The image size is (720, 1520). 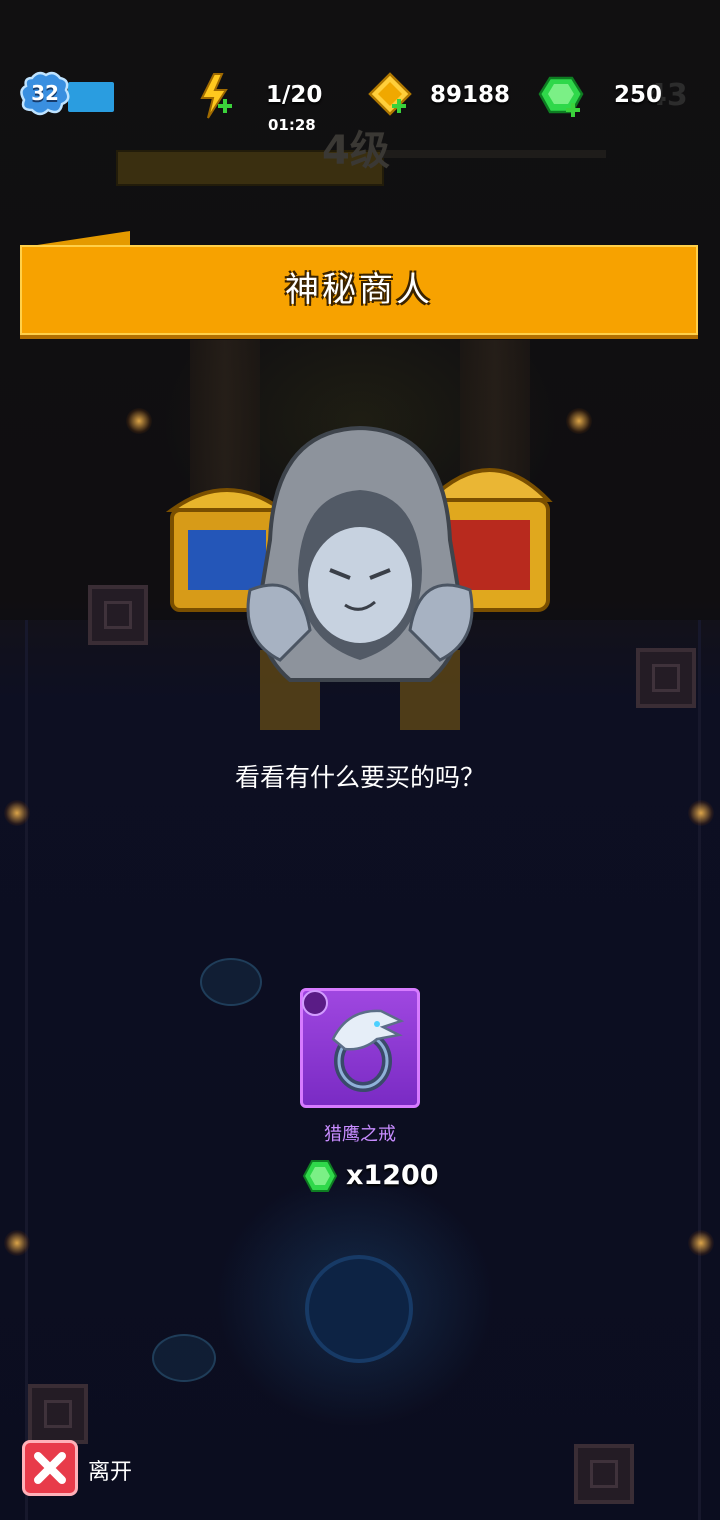 I want to click on background-level-text: 4级, so click(x=356, y=151).